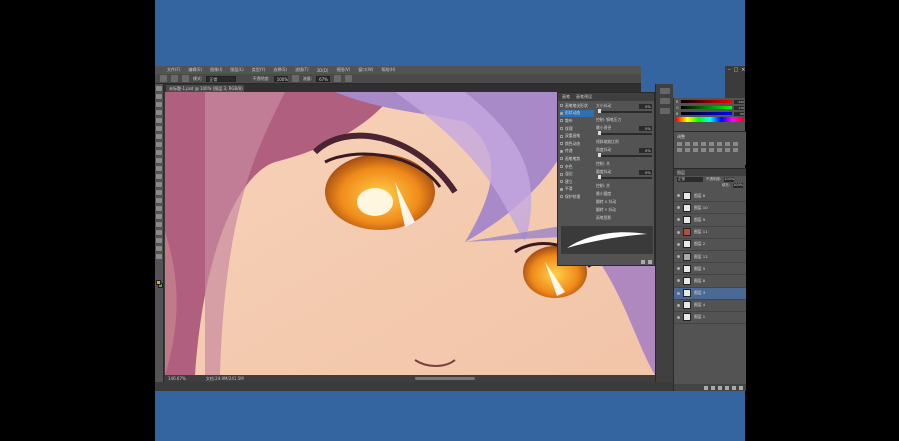  Describe the element at coordinates (577, 121) in the screenshot. I see `brush-option-item: 散布` at that location.